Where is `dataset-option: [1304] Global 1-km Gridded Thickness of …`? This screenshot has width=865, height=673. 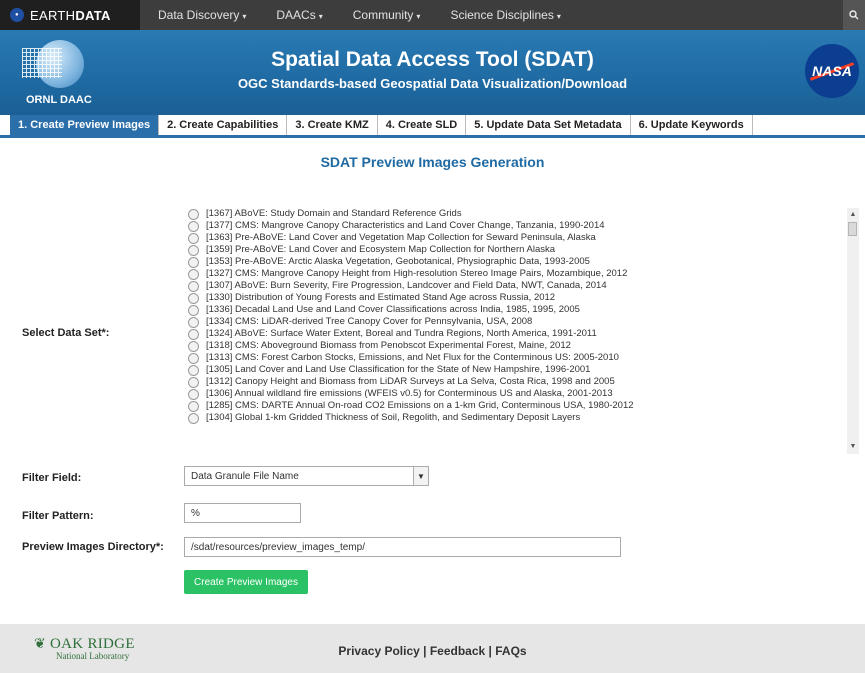 dataset-option: [1304] Global 1-km Gridded Thickness of … is located at coordinates (514, 418).